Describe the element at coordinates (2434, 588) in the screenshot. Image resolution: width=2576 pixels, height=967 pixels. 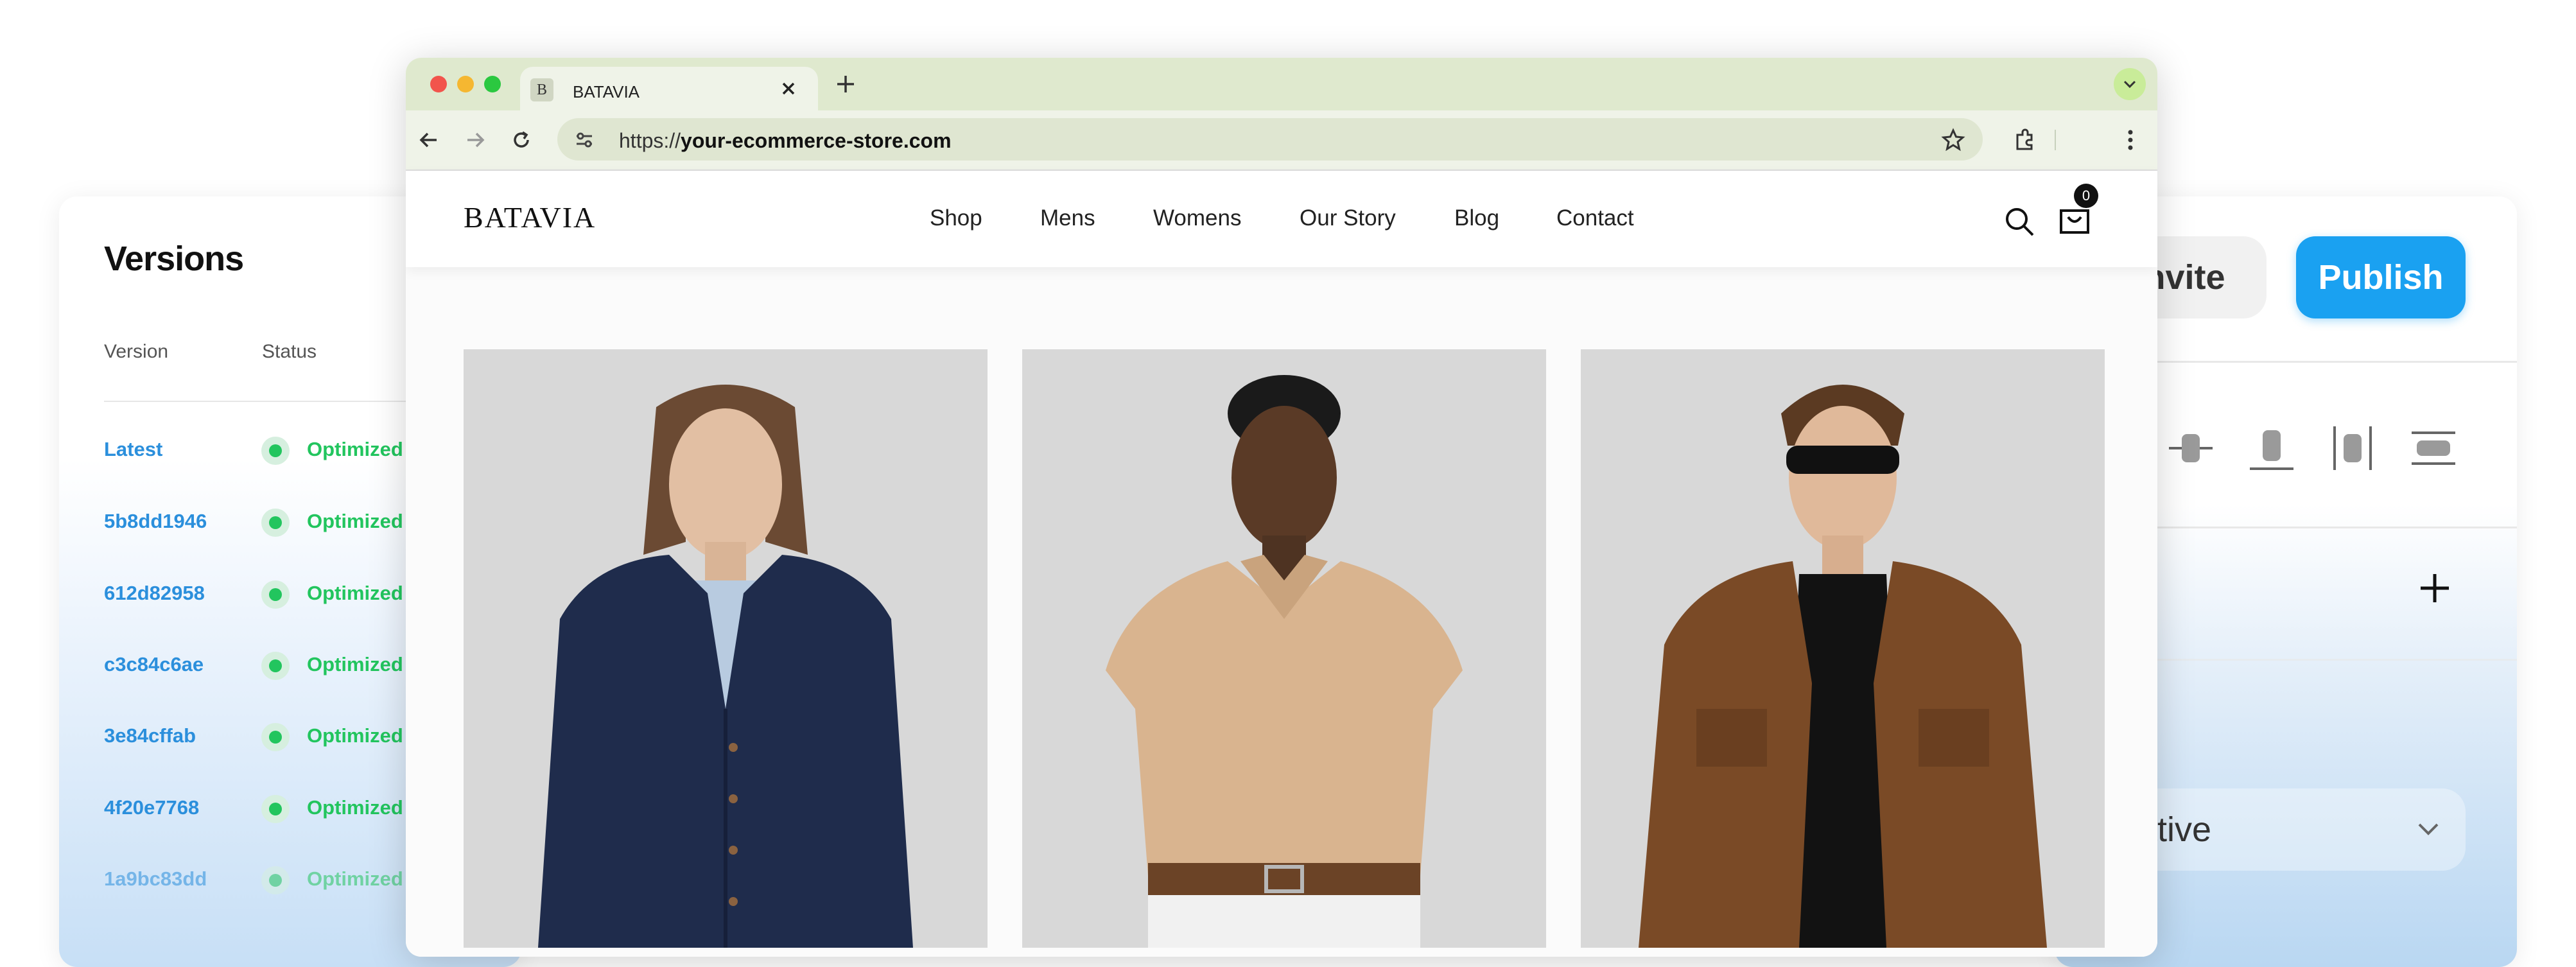
I see `plus-icon` at that location.